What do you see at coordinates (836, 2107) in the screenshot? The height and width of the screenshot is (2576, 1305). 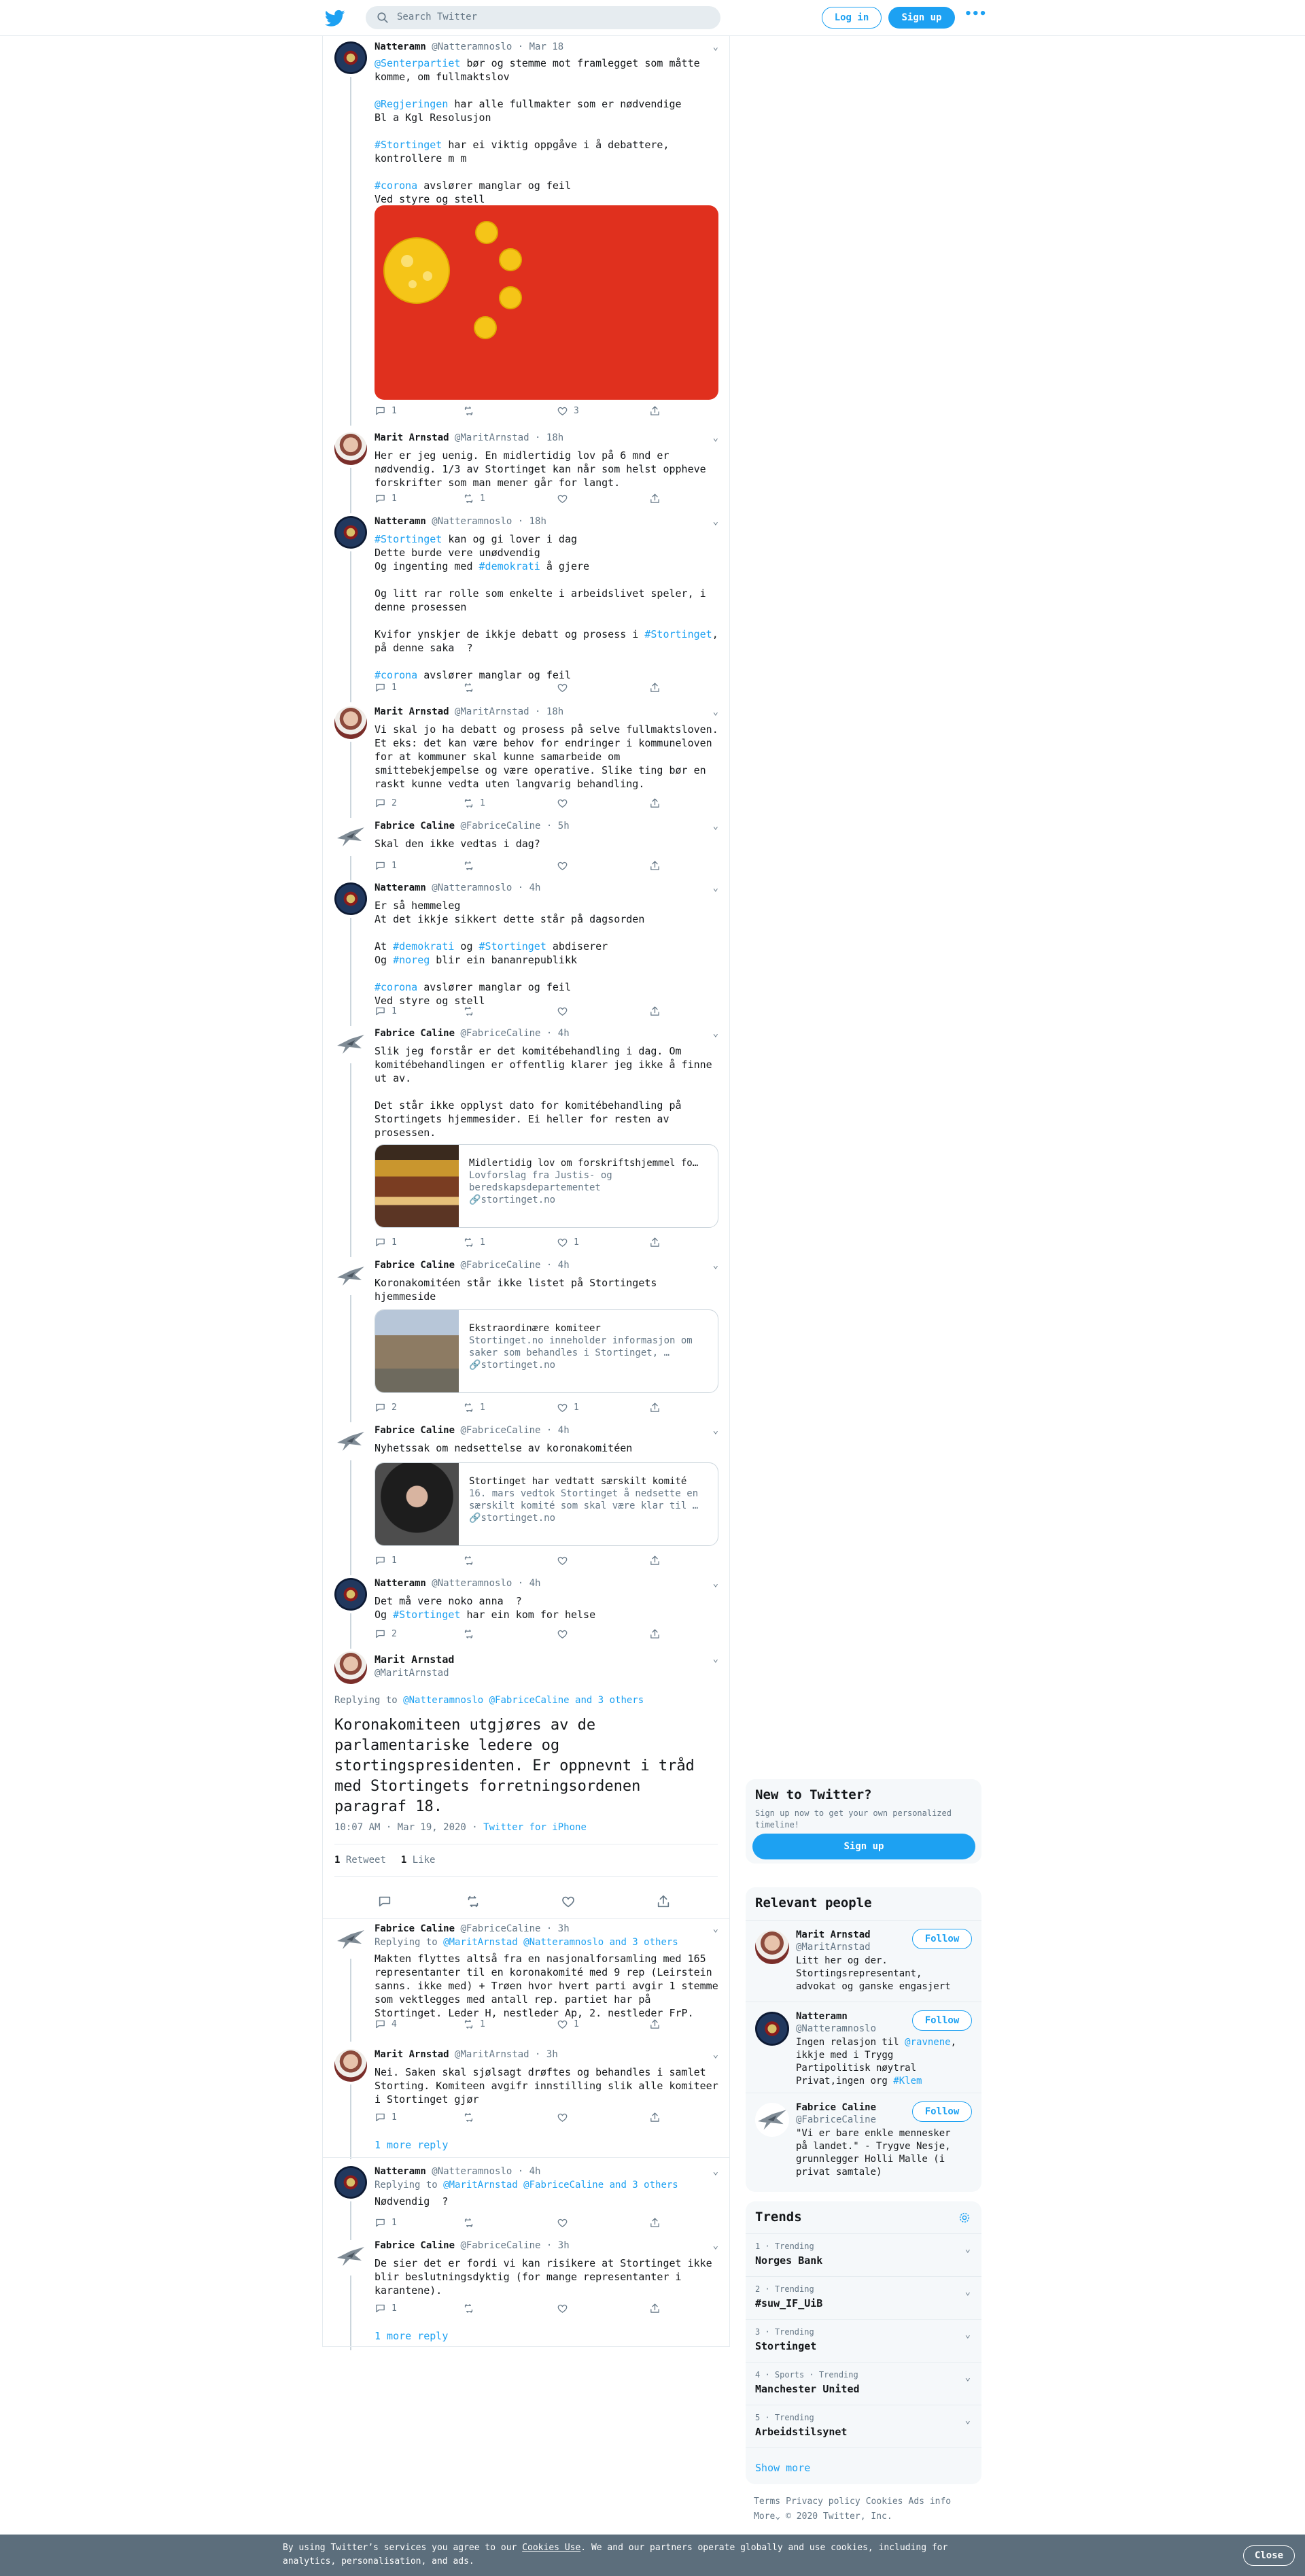 I see `person-name: Fabrice Caline` at bounding box center [836, 2107].